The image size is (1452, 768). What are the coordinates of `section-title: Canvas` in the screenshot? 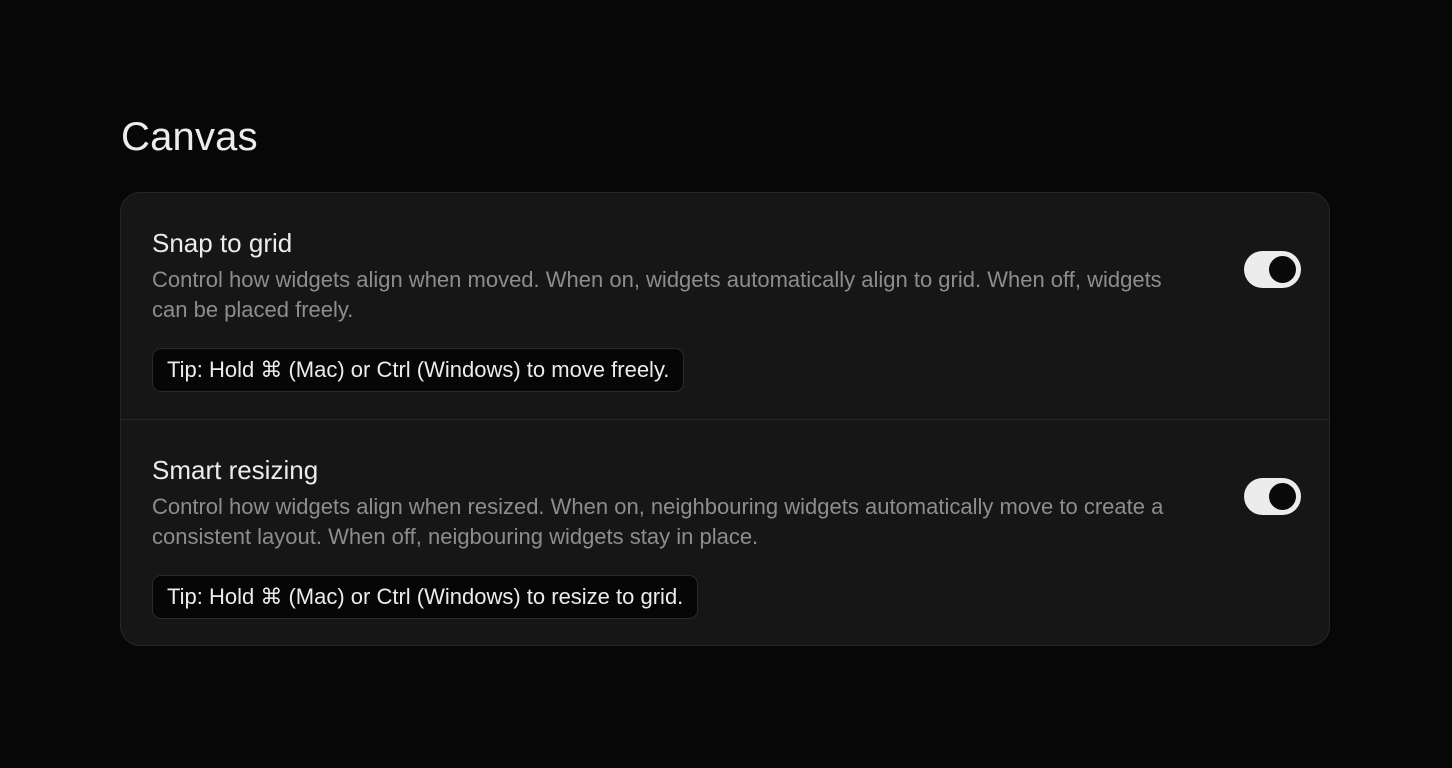 It's located at (189, 137).